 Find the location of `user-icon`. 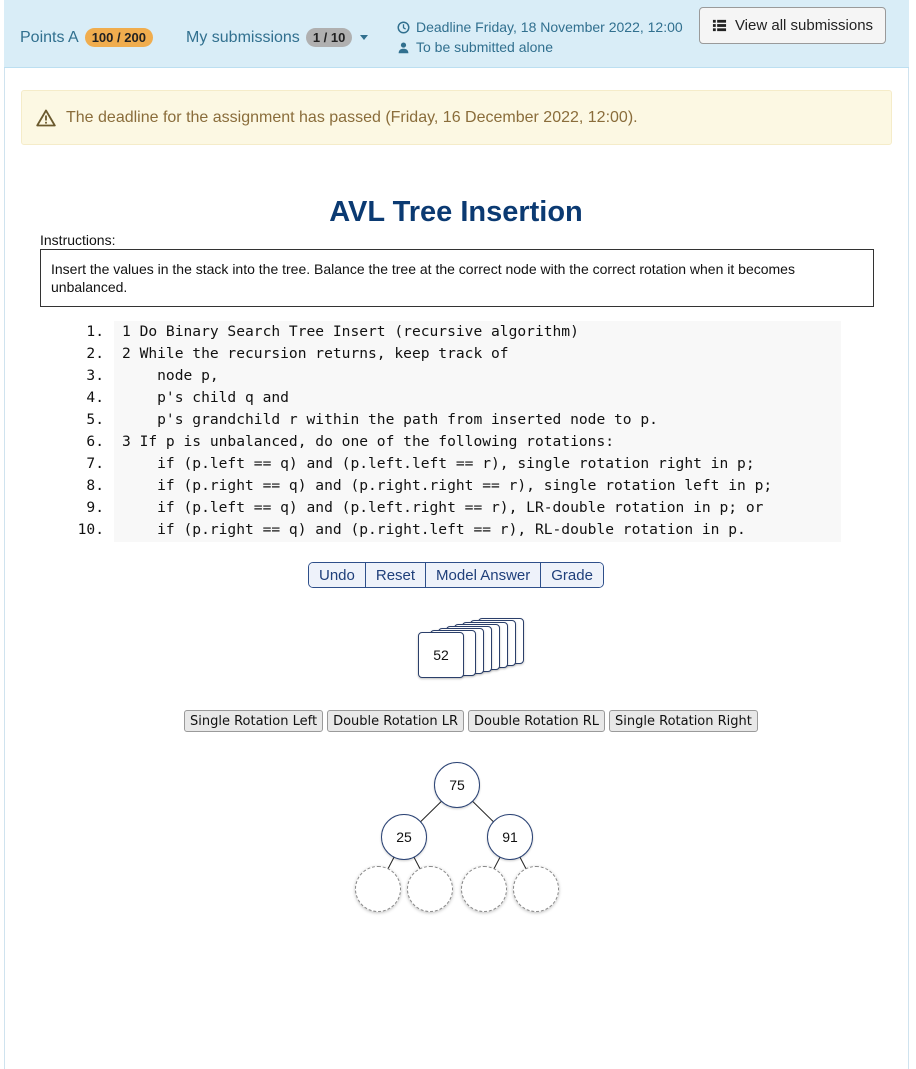

user-icon is located at coordinates (403, 47).